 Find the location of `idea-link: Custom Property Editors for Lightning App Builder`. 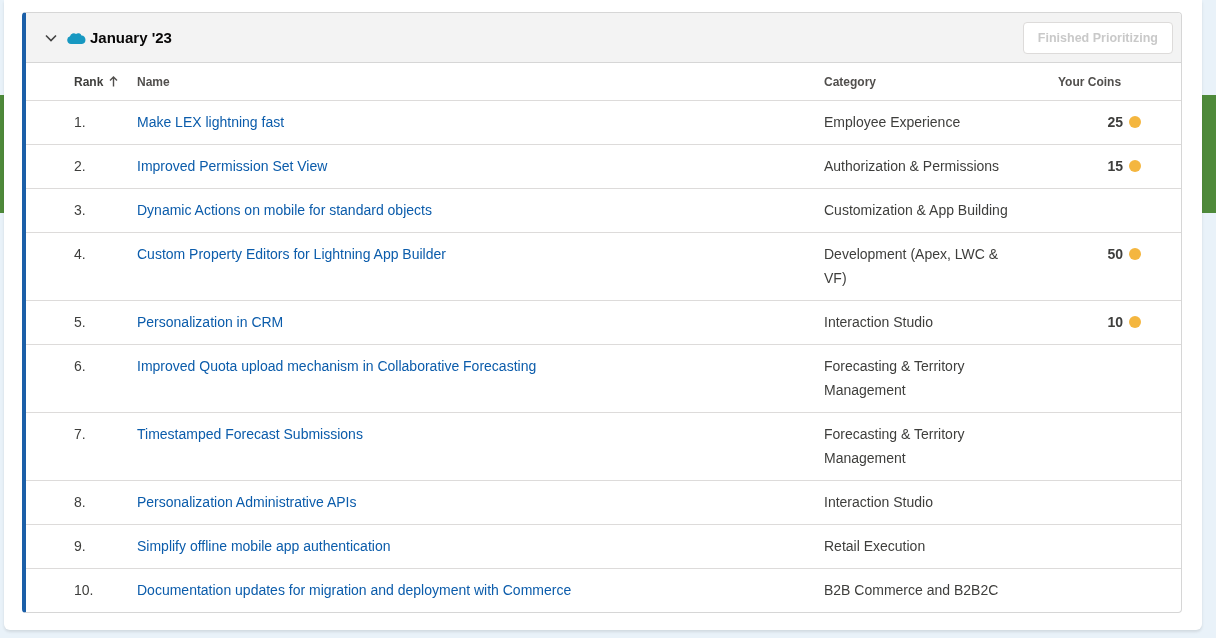

idea-link: Custom Property Editors for Lightning App Builder is located at coordinates (291, 254).